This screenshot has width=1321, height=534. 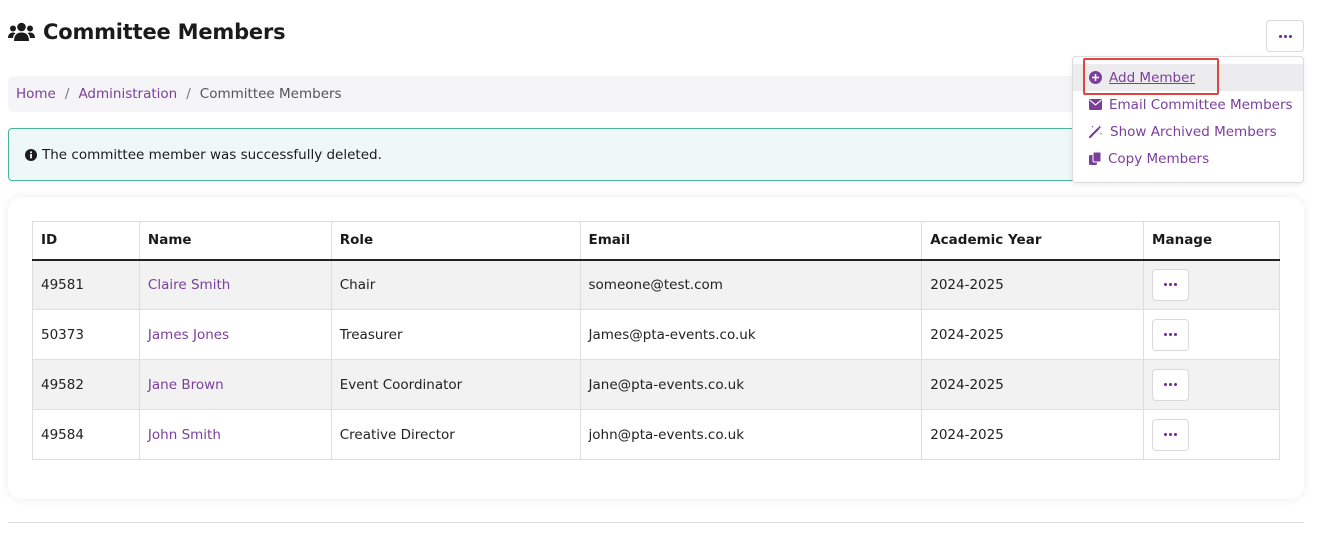 I want to click on menu-item-email-committee-members: Email Committee Members, so click(x=1188, y=104).